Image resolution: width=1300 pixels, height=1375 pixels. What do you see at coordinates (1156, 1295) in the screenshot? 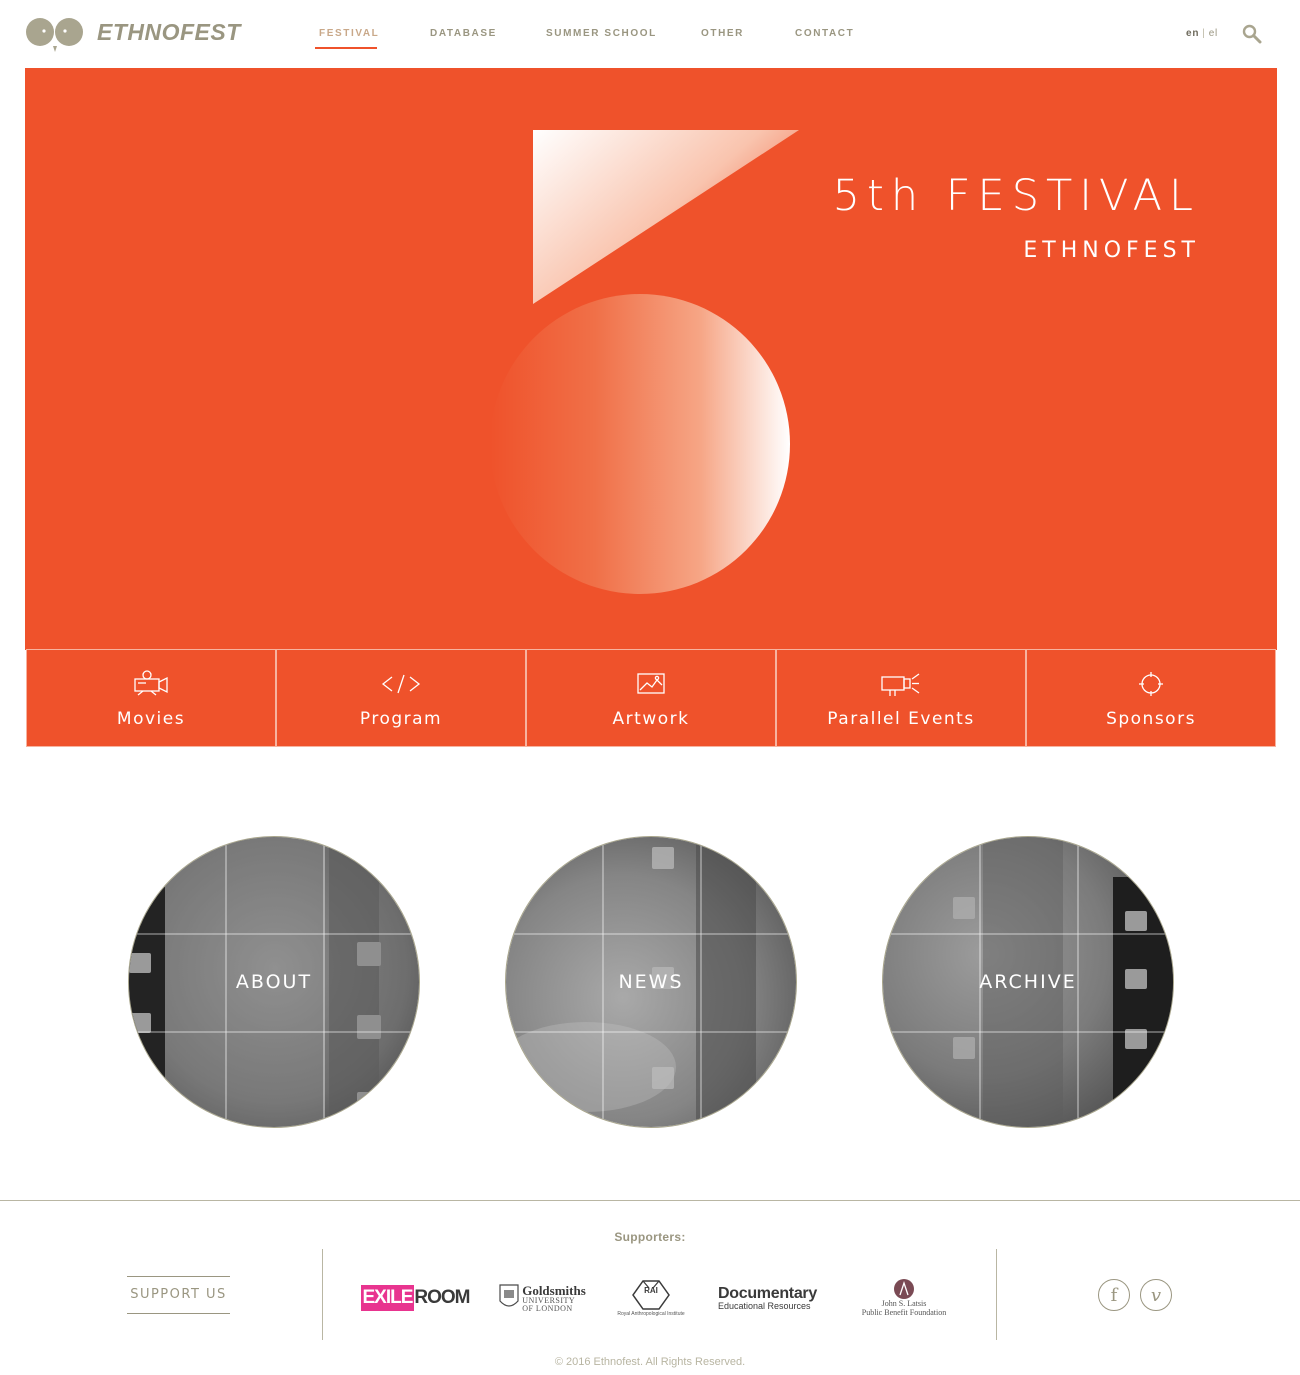
I see `vimeo-icon: v` at bounding box center [1156, 1295].